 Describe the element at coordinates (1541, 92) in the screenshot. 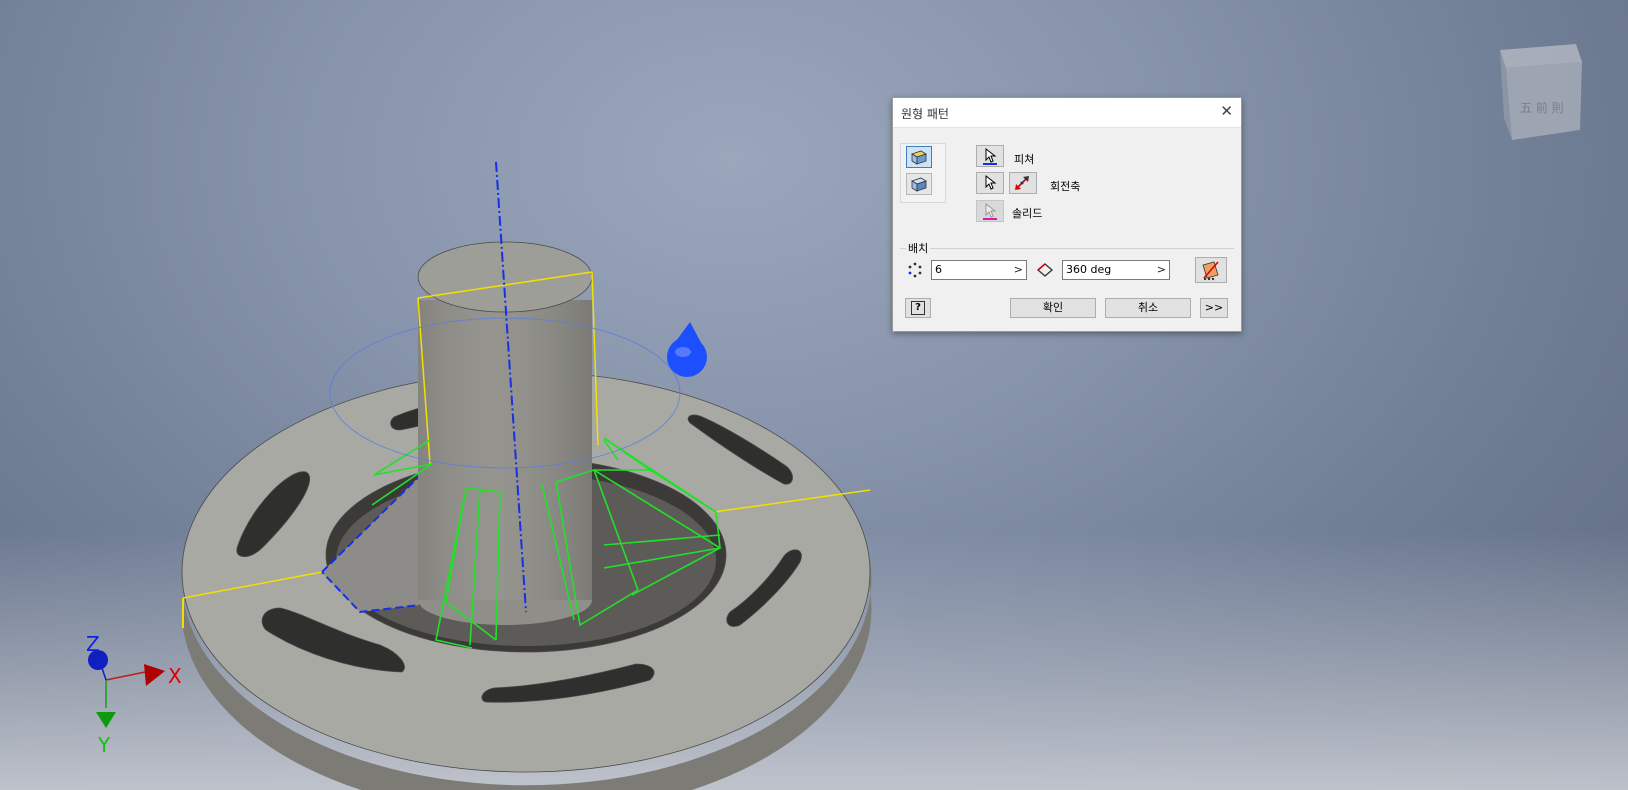

I see `viewcube-icon: 五 前 則` at that location.